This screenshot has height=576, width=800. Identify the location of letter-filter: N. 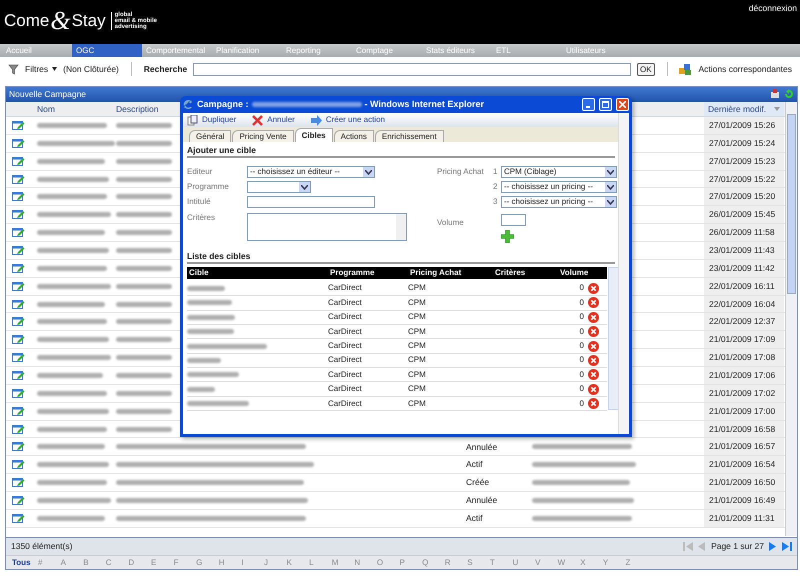
(365, 562).